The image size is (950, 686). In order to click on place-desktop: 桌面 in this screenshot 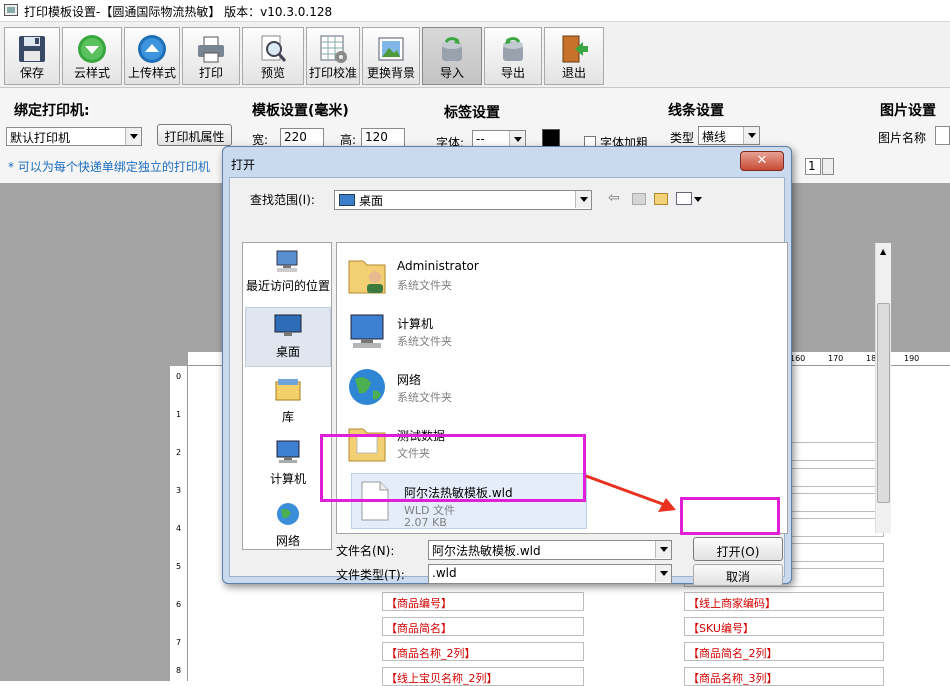, I will do `click(288, 337)`.